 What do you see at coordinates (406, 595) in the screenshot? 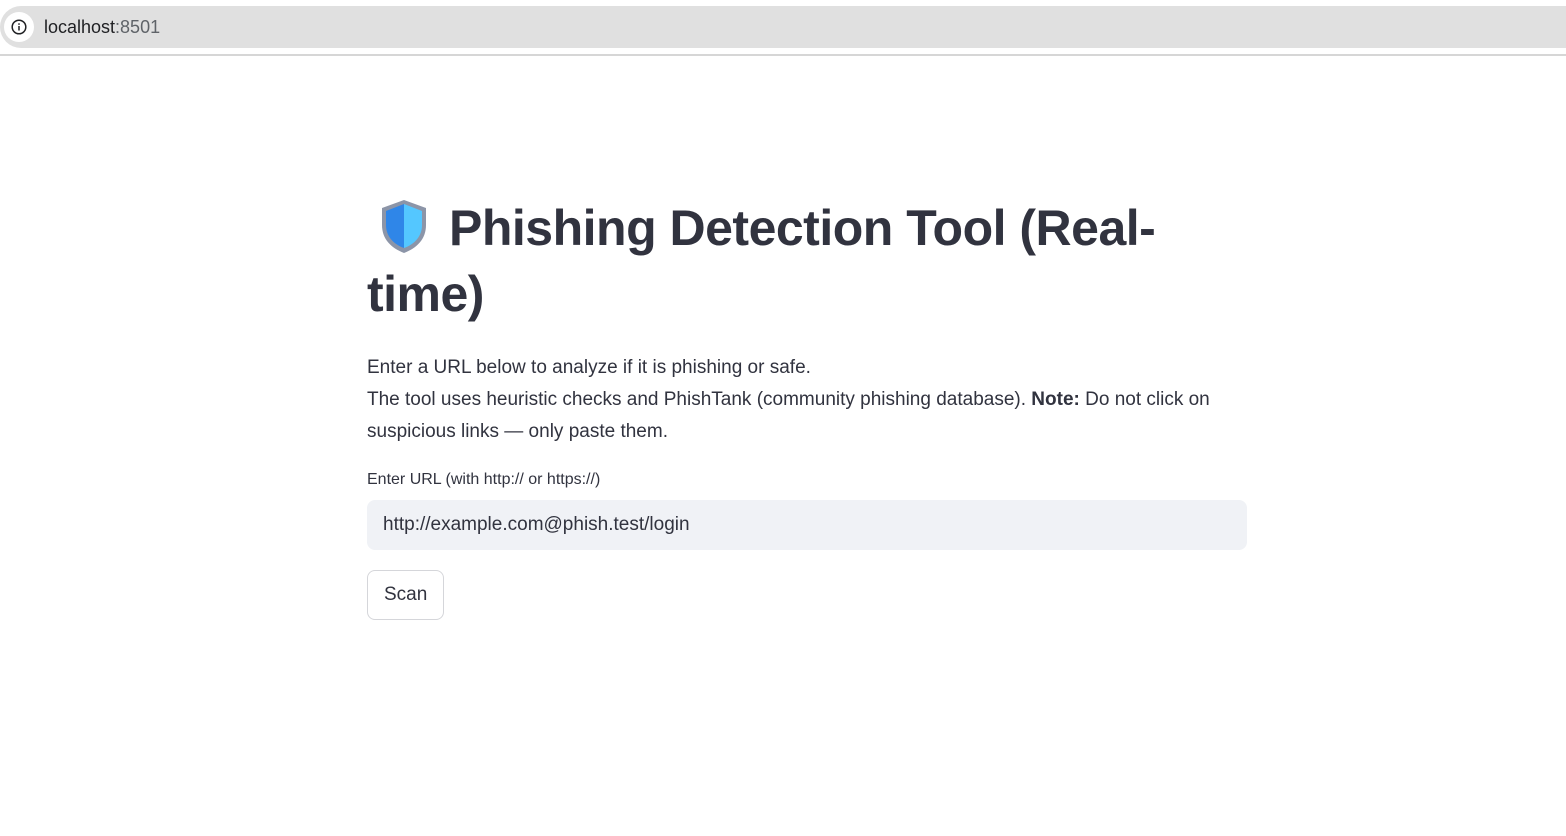
I see `scan-button: Scan` at bounding box center [406, 595].